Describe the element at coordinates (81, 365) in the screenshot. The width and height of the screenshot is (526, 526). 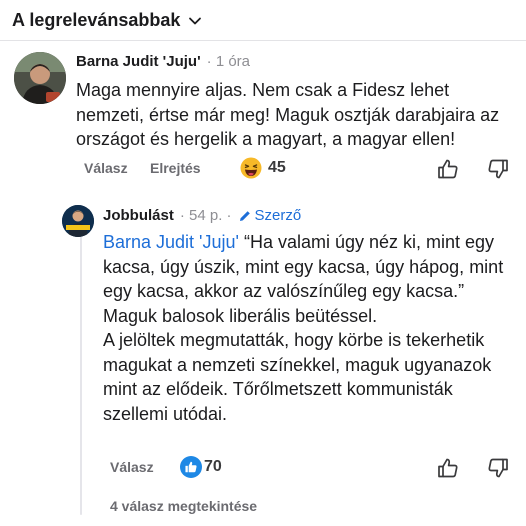
I see `reply-thread-line` at that location.